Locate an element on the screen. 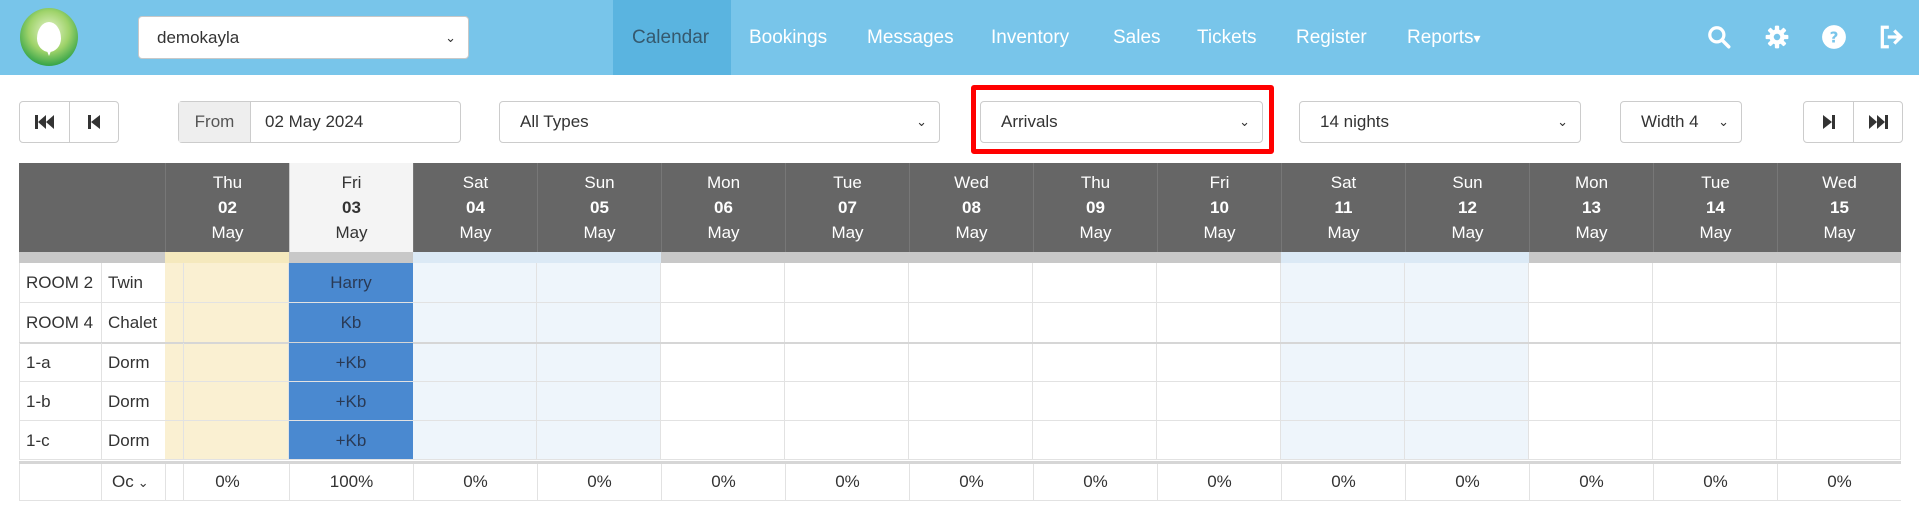 Image resolution: width=1919 pixels, height=512 pixels. nav-inventory: Inventory is located at coordinates (1030, 37).